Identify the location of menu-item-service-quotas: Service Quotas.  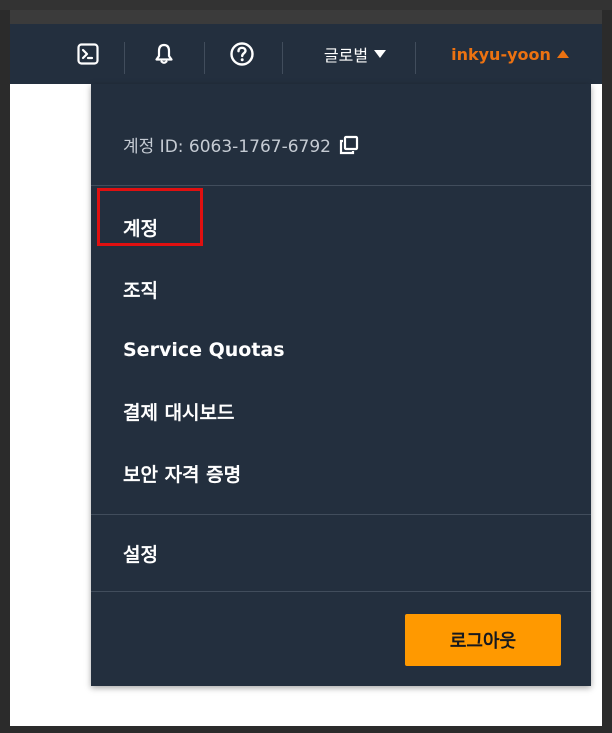
(204, 350).